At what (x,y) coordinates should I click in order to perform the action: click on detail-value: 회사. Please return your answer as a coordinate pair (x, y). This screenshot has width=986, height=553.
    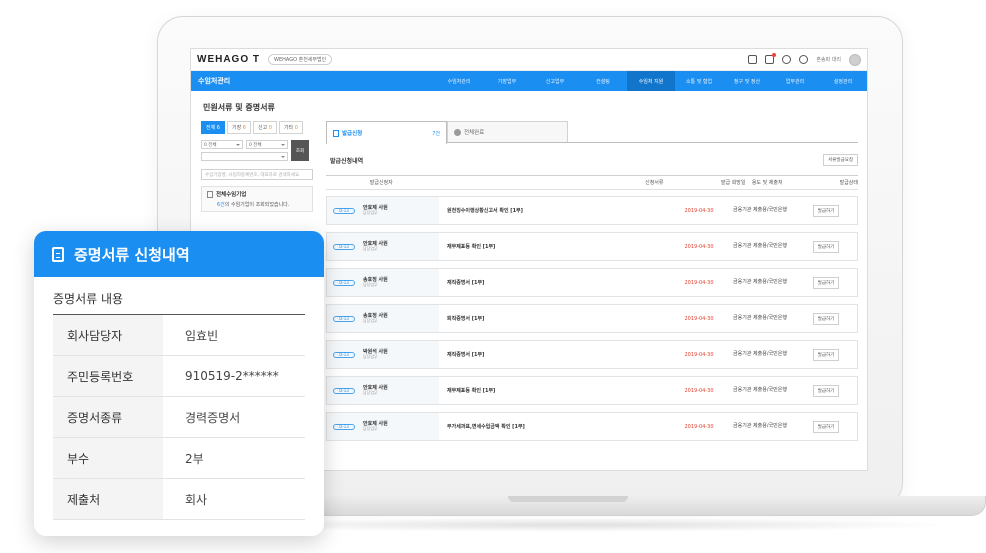
    Looking at the image, I should click on (196, 499).